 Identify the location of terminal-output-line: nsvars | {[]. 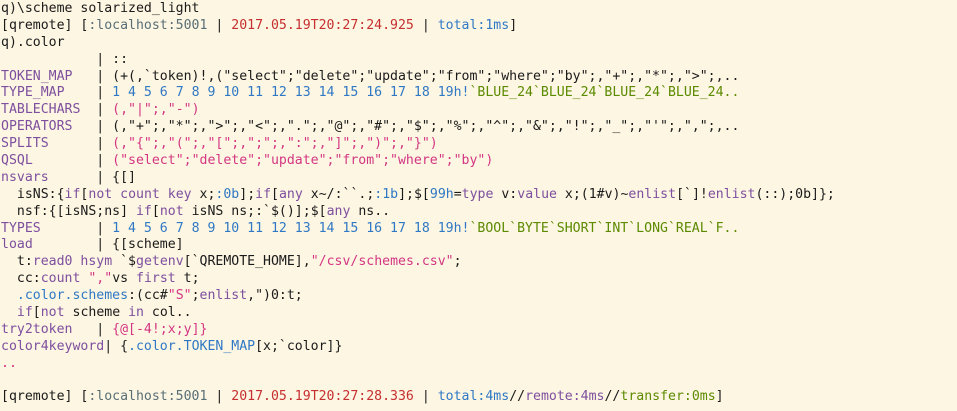
(478, 178).